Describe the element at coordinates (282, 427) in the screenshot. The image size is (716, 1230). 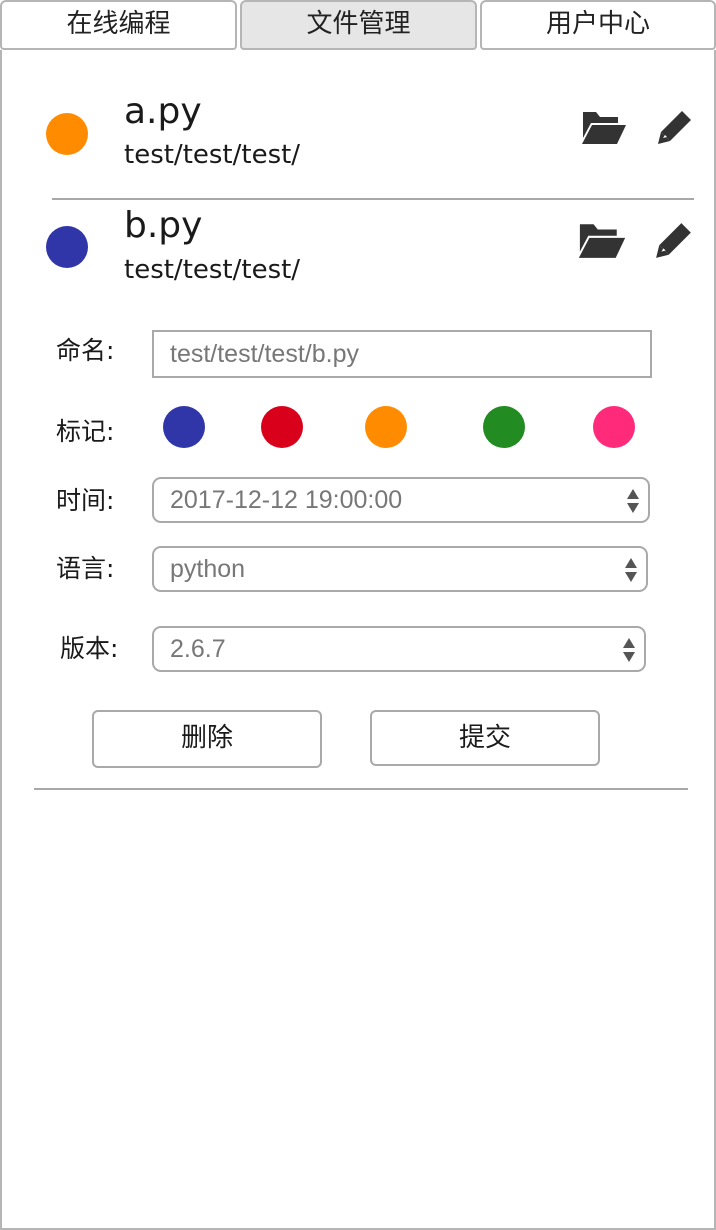
I see `color-swatch-red` at that location.